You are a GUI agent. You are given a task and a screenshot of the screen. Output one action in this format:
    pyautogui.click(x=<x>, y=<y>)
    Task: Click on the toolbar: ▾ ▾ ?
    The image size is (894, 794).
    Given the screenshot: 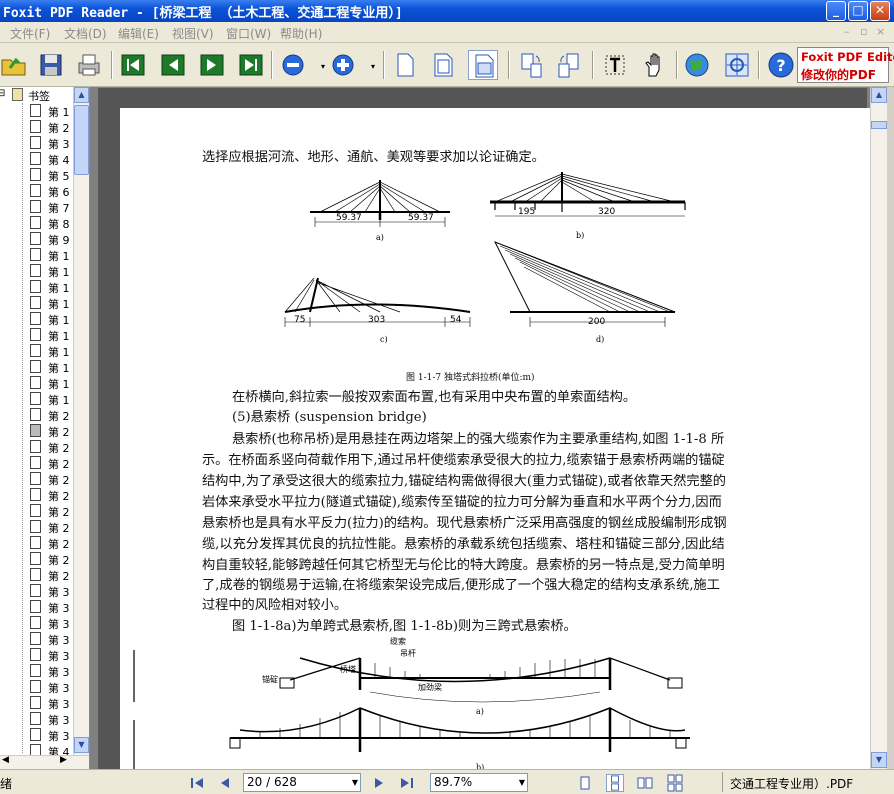 What is the action you would take?
    pyautogui.click(x=447, y=65)
    